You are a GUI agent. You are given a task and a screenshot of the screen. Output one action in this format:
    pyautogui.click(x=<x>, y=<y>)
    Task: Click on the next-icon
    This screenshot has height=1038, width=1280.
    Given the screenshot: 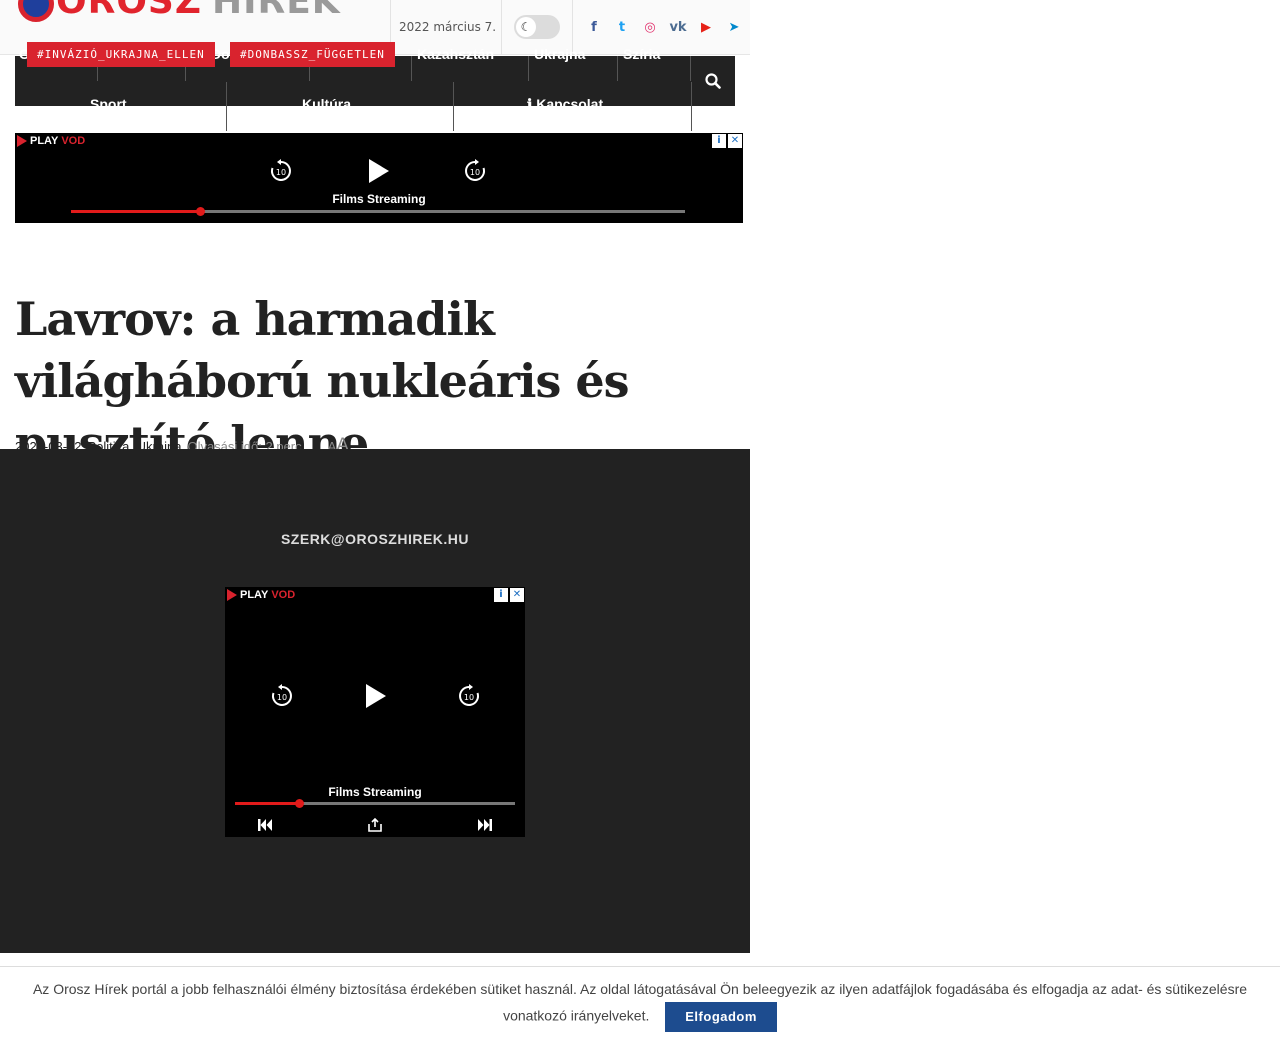 What is the action you would take?
    pyautogui.click(x=485, y=825)
    